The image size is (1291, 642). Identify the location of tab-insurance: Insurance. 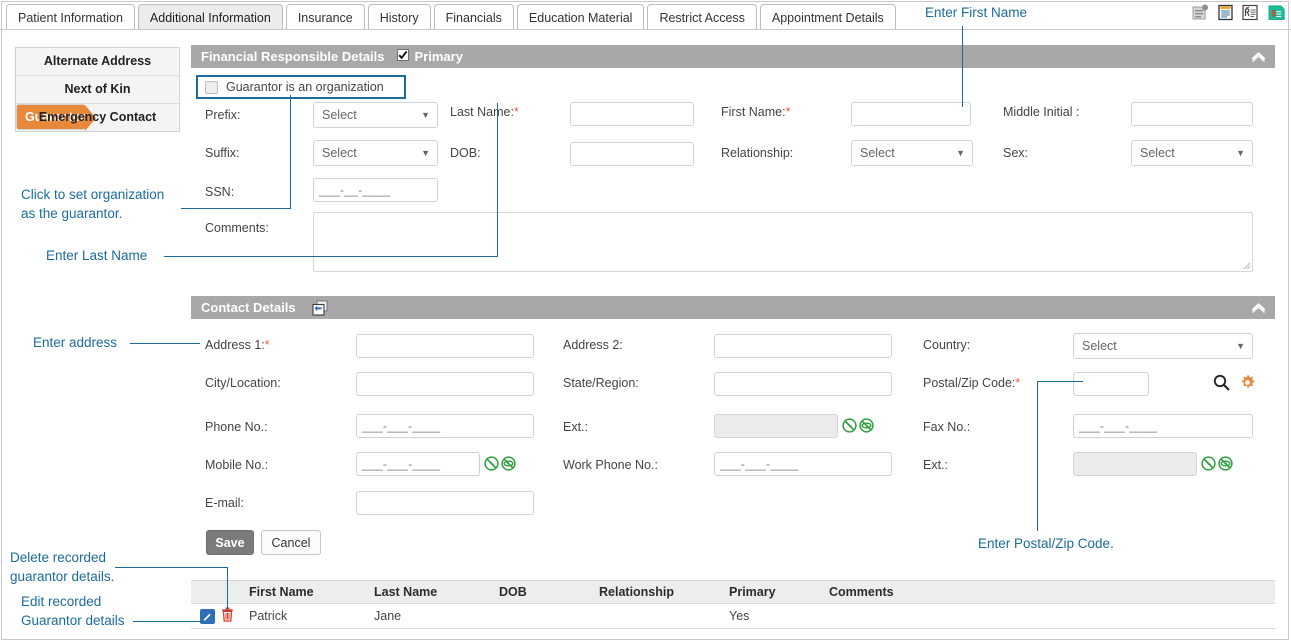
(325, 17).